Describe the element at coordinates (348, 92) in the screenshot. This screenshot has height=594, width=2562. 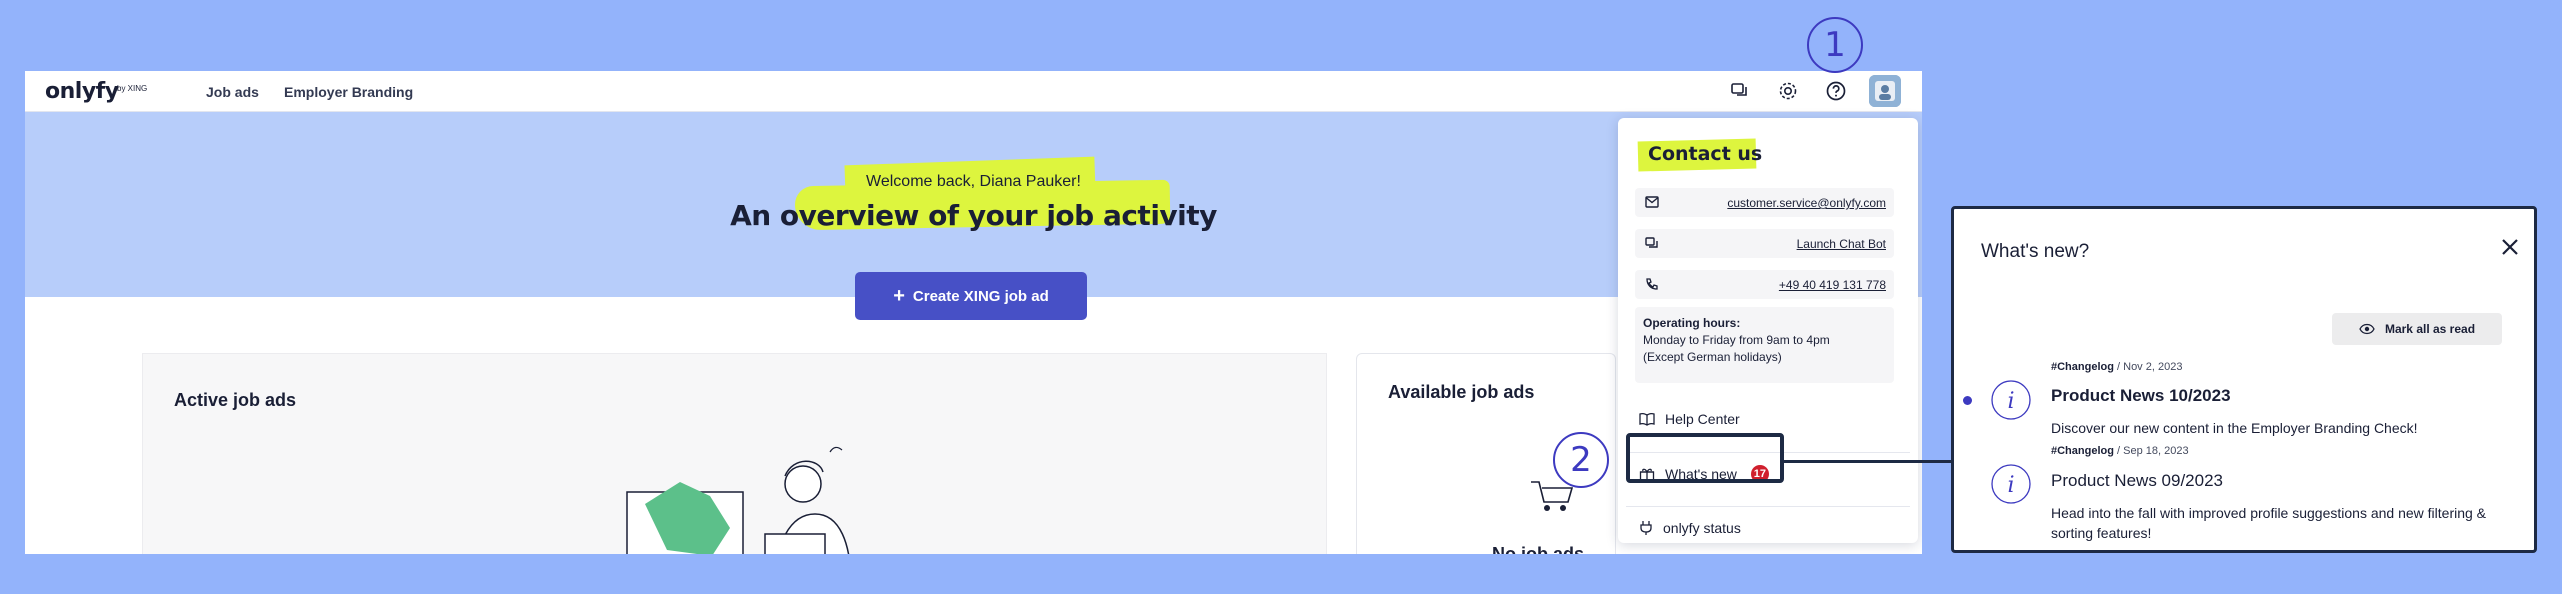
I see `nav-employer-branding: Employer Branding` at that location.